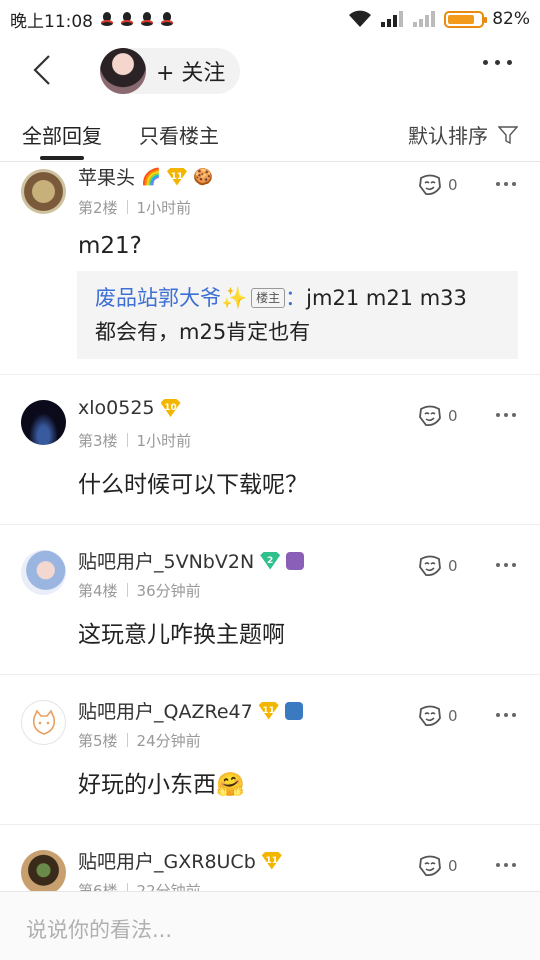 The image size is (540, 960). What do you see at coordinates (139, 741) in the screenshot?
I see `reply-meta: 第5楼 24分钟前` at bounding box center [139, 741].